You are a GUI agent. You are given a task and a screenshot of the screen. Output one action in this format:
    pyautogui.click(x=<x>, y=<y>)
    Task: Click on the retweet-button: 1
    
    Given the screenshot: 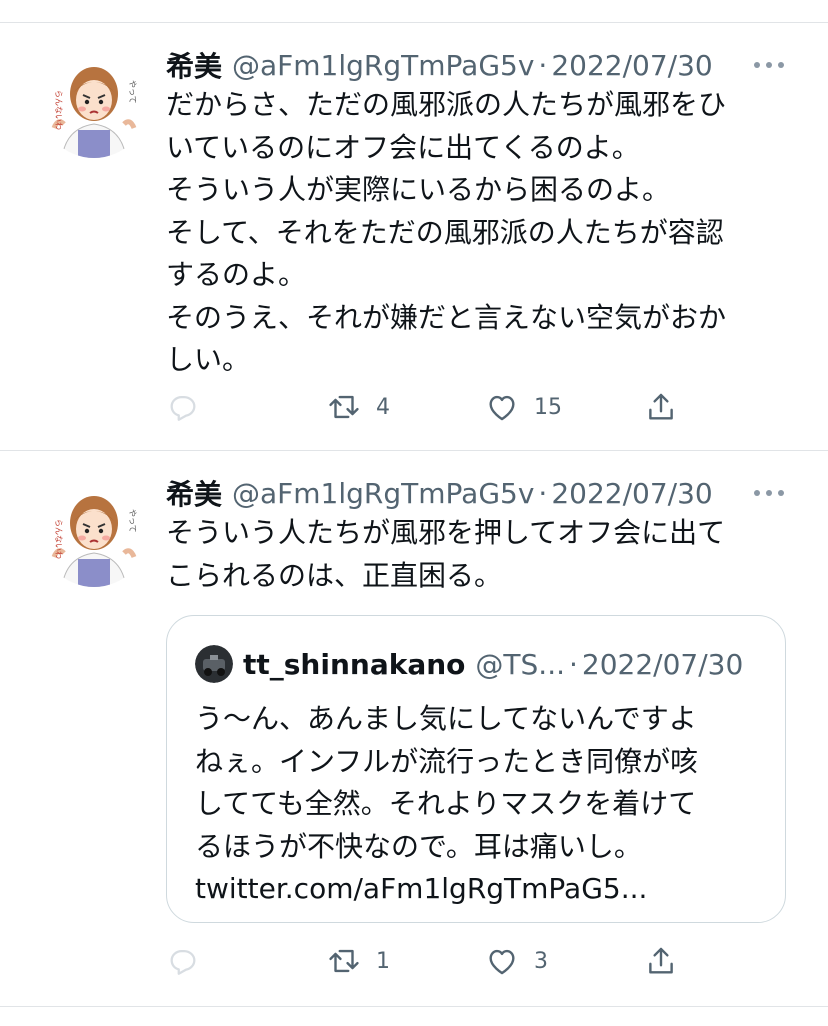 What is the action you would take?
    pyautogui.click(x=358, y=961)
    